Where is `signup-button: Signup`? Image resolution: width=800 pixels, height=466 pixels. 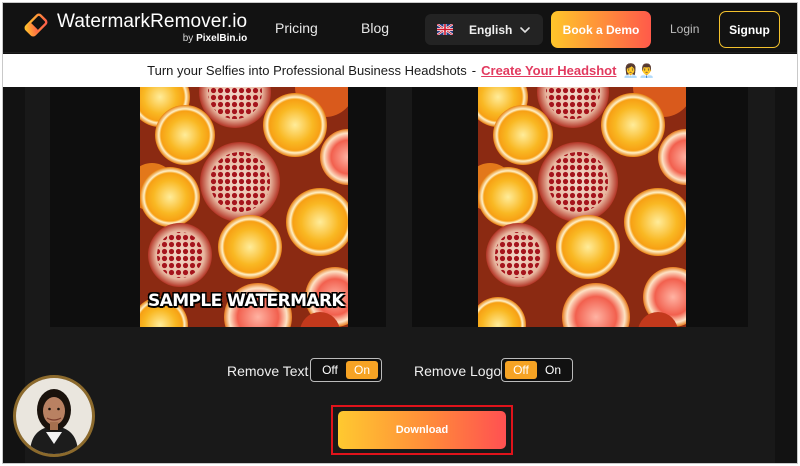
signup-button: Signup is located at coordinates (749, 29).